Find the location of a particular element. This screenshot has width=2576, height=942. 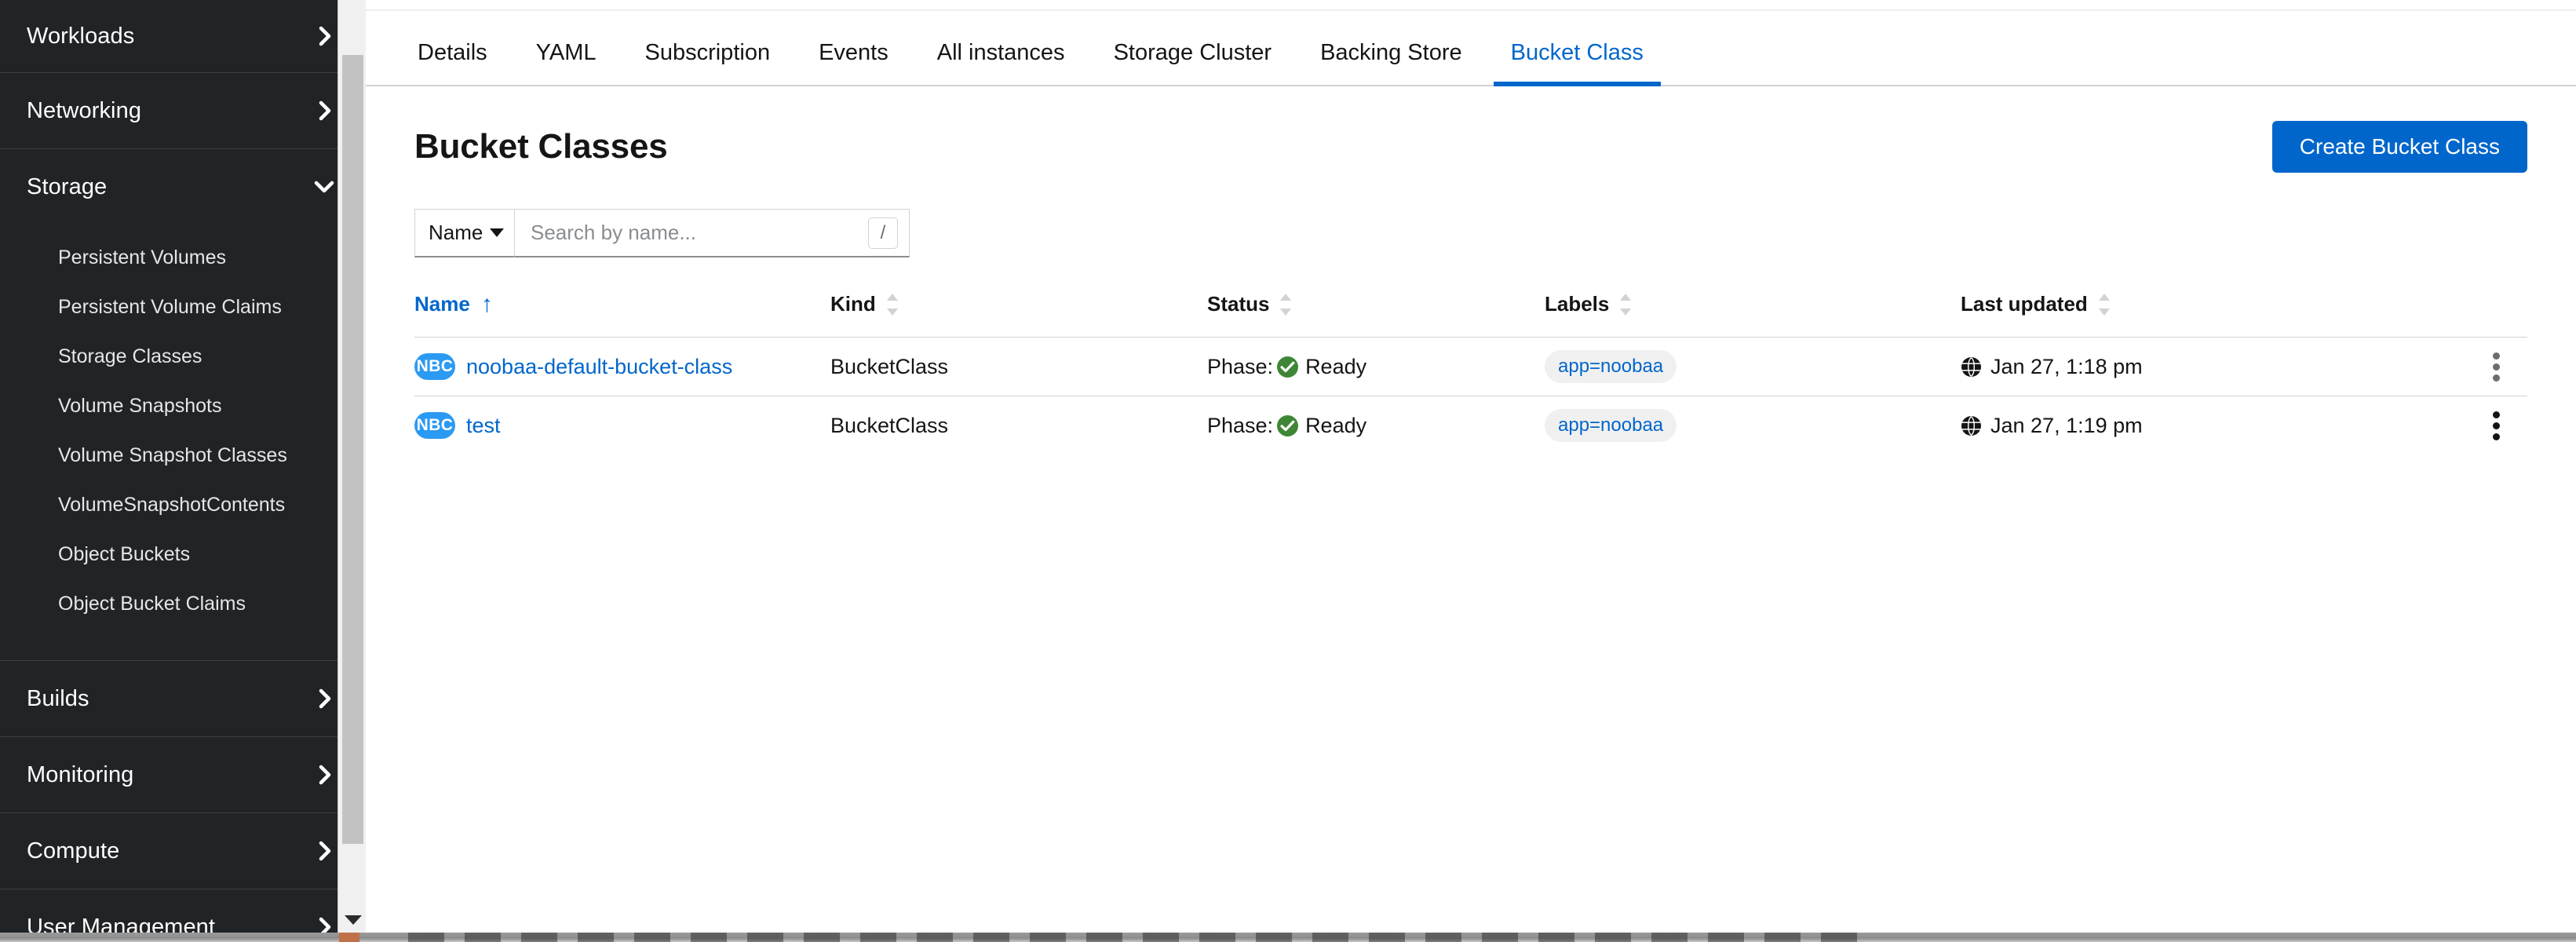

table-header-row: Name ↑ Kind Status Labels Last updated is located at coordinates (1470, 315).